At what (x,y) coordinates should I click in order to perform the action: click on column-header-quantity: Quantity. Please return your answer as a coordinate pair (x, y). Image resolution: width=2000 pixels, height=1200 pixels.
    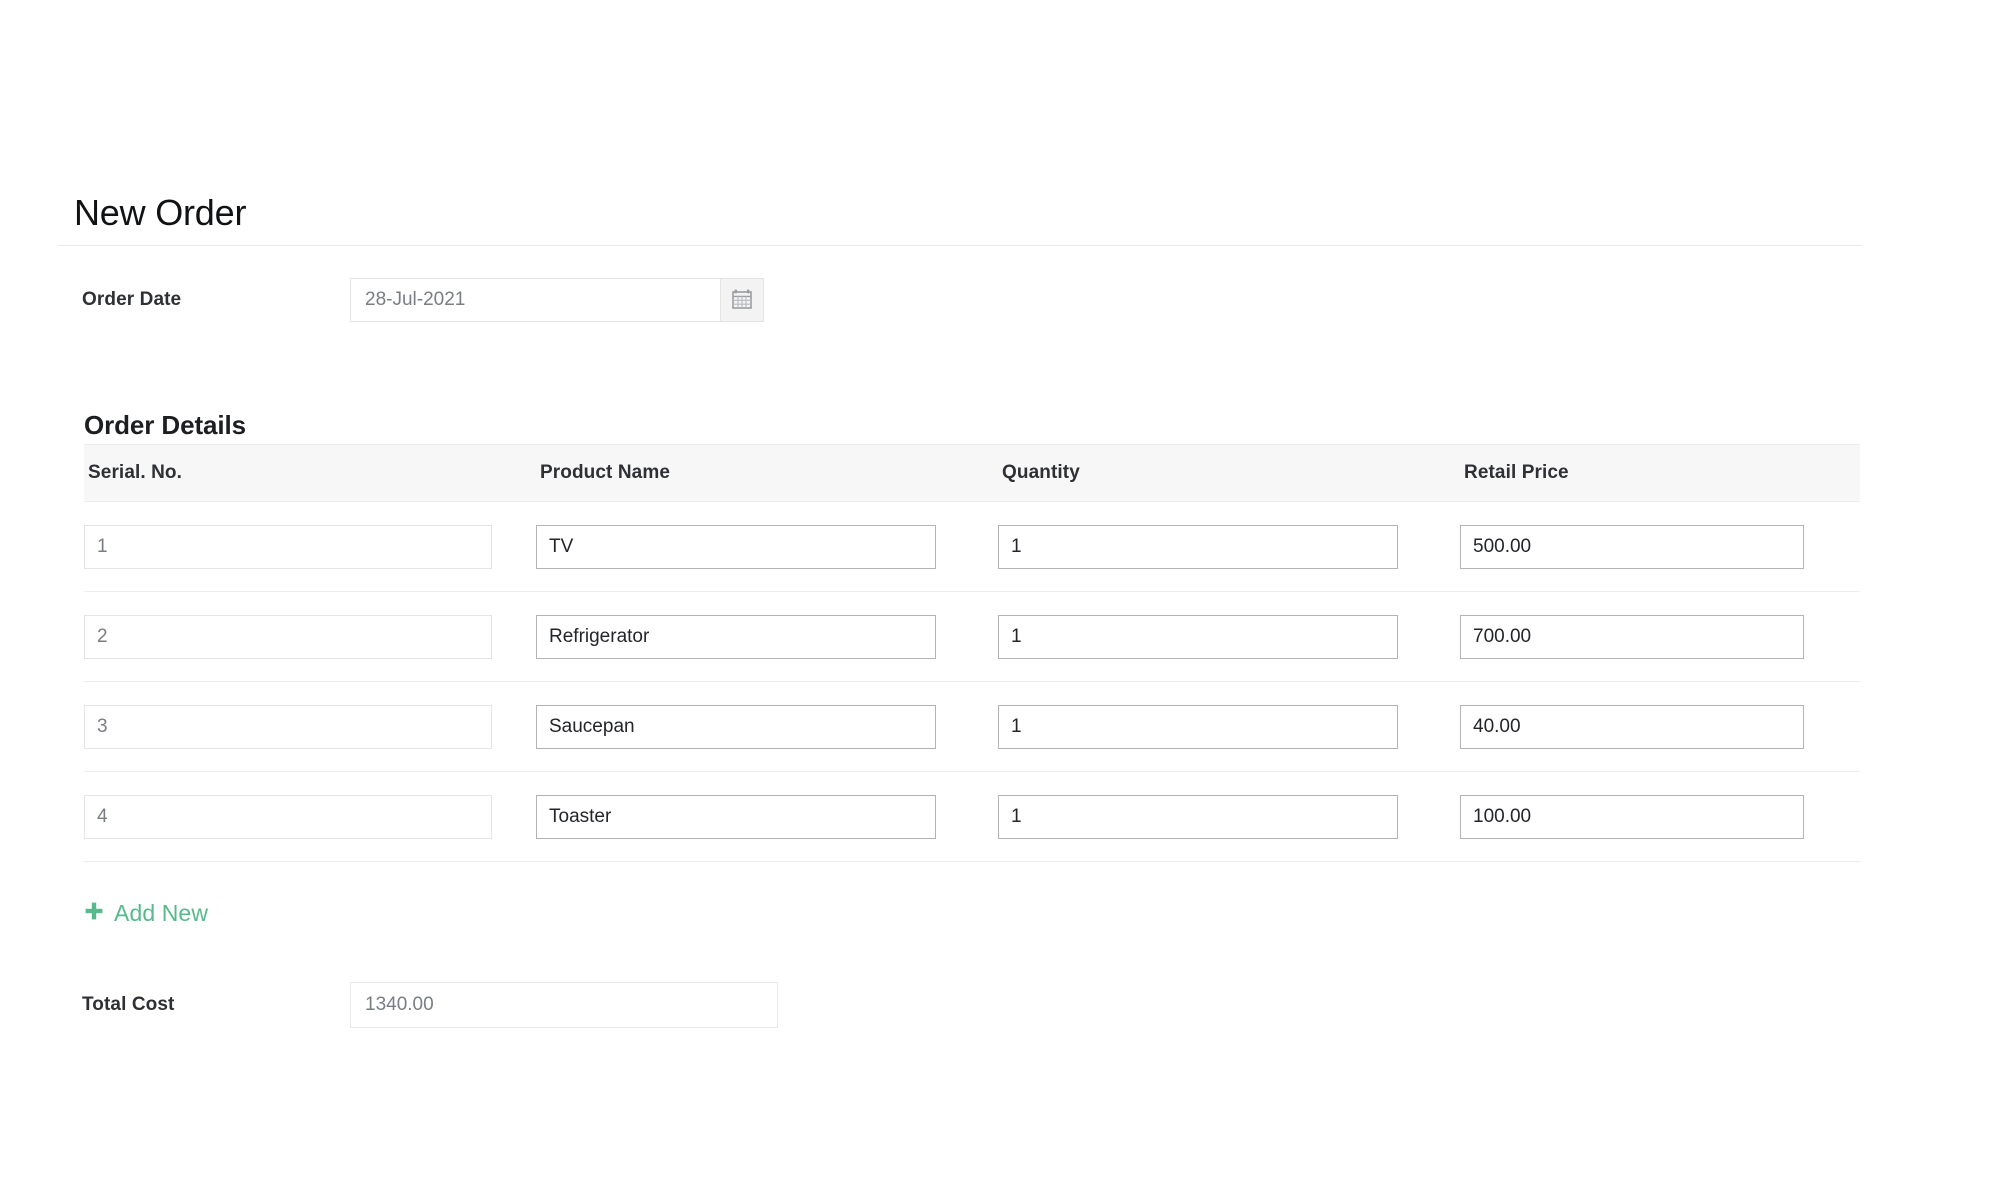
    Looking at the image, I should click on (1041, 472).